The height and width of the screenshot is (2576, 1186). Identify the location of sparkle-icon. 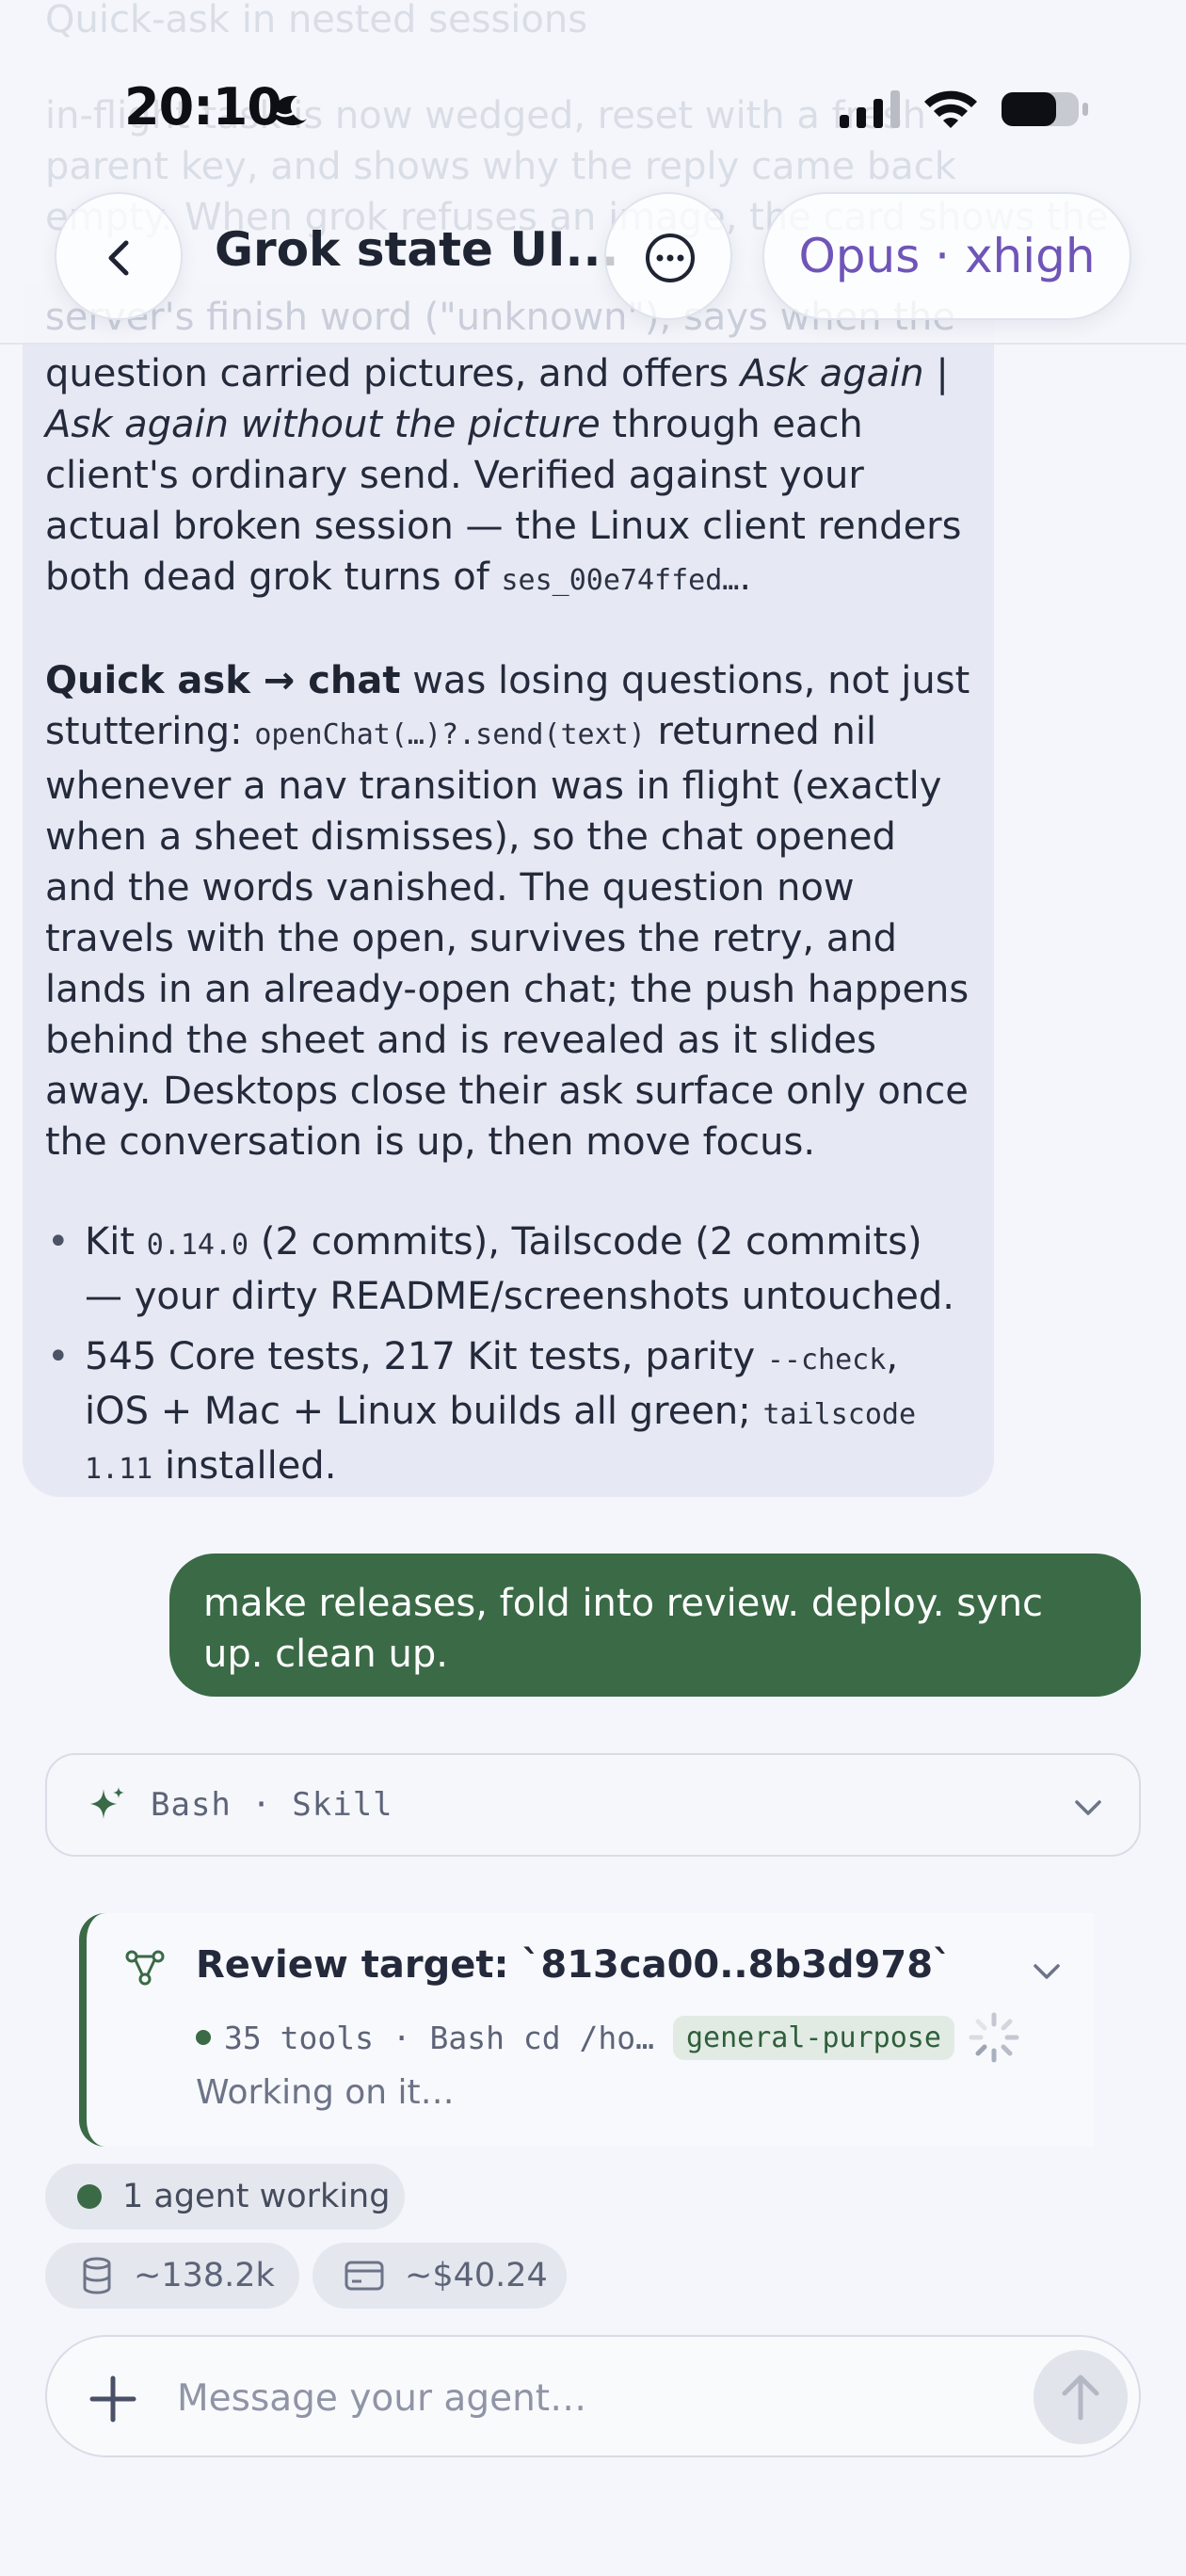
(107, 1803).